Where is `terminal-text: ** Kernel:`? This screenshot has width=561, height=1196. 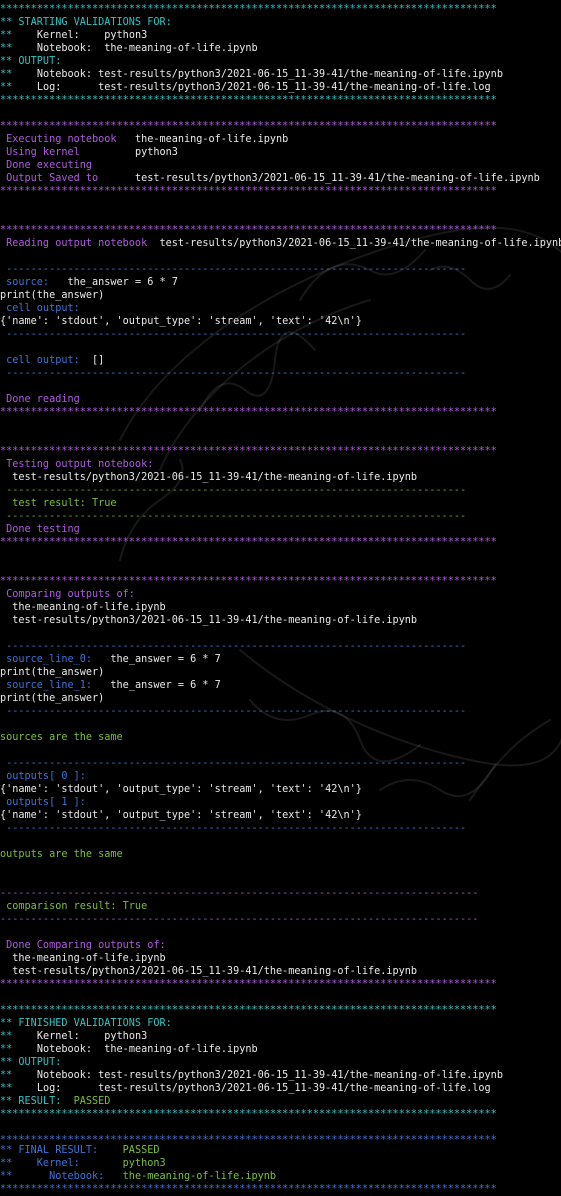
terminal-text: ** Kernel: is located at coordinates (61, 1163).